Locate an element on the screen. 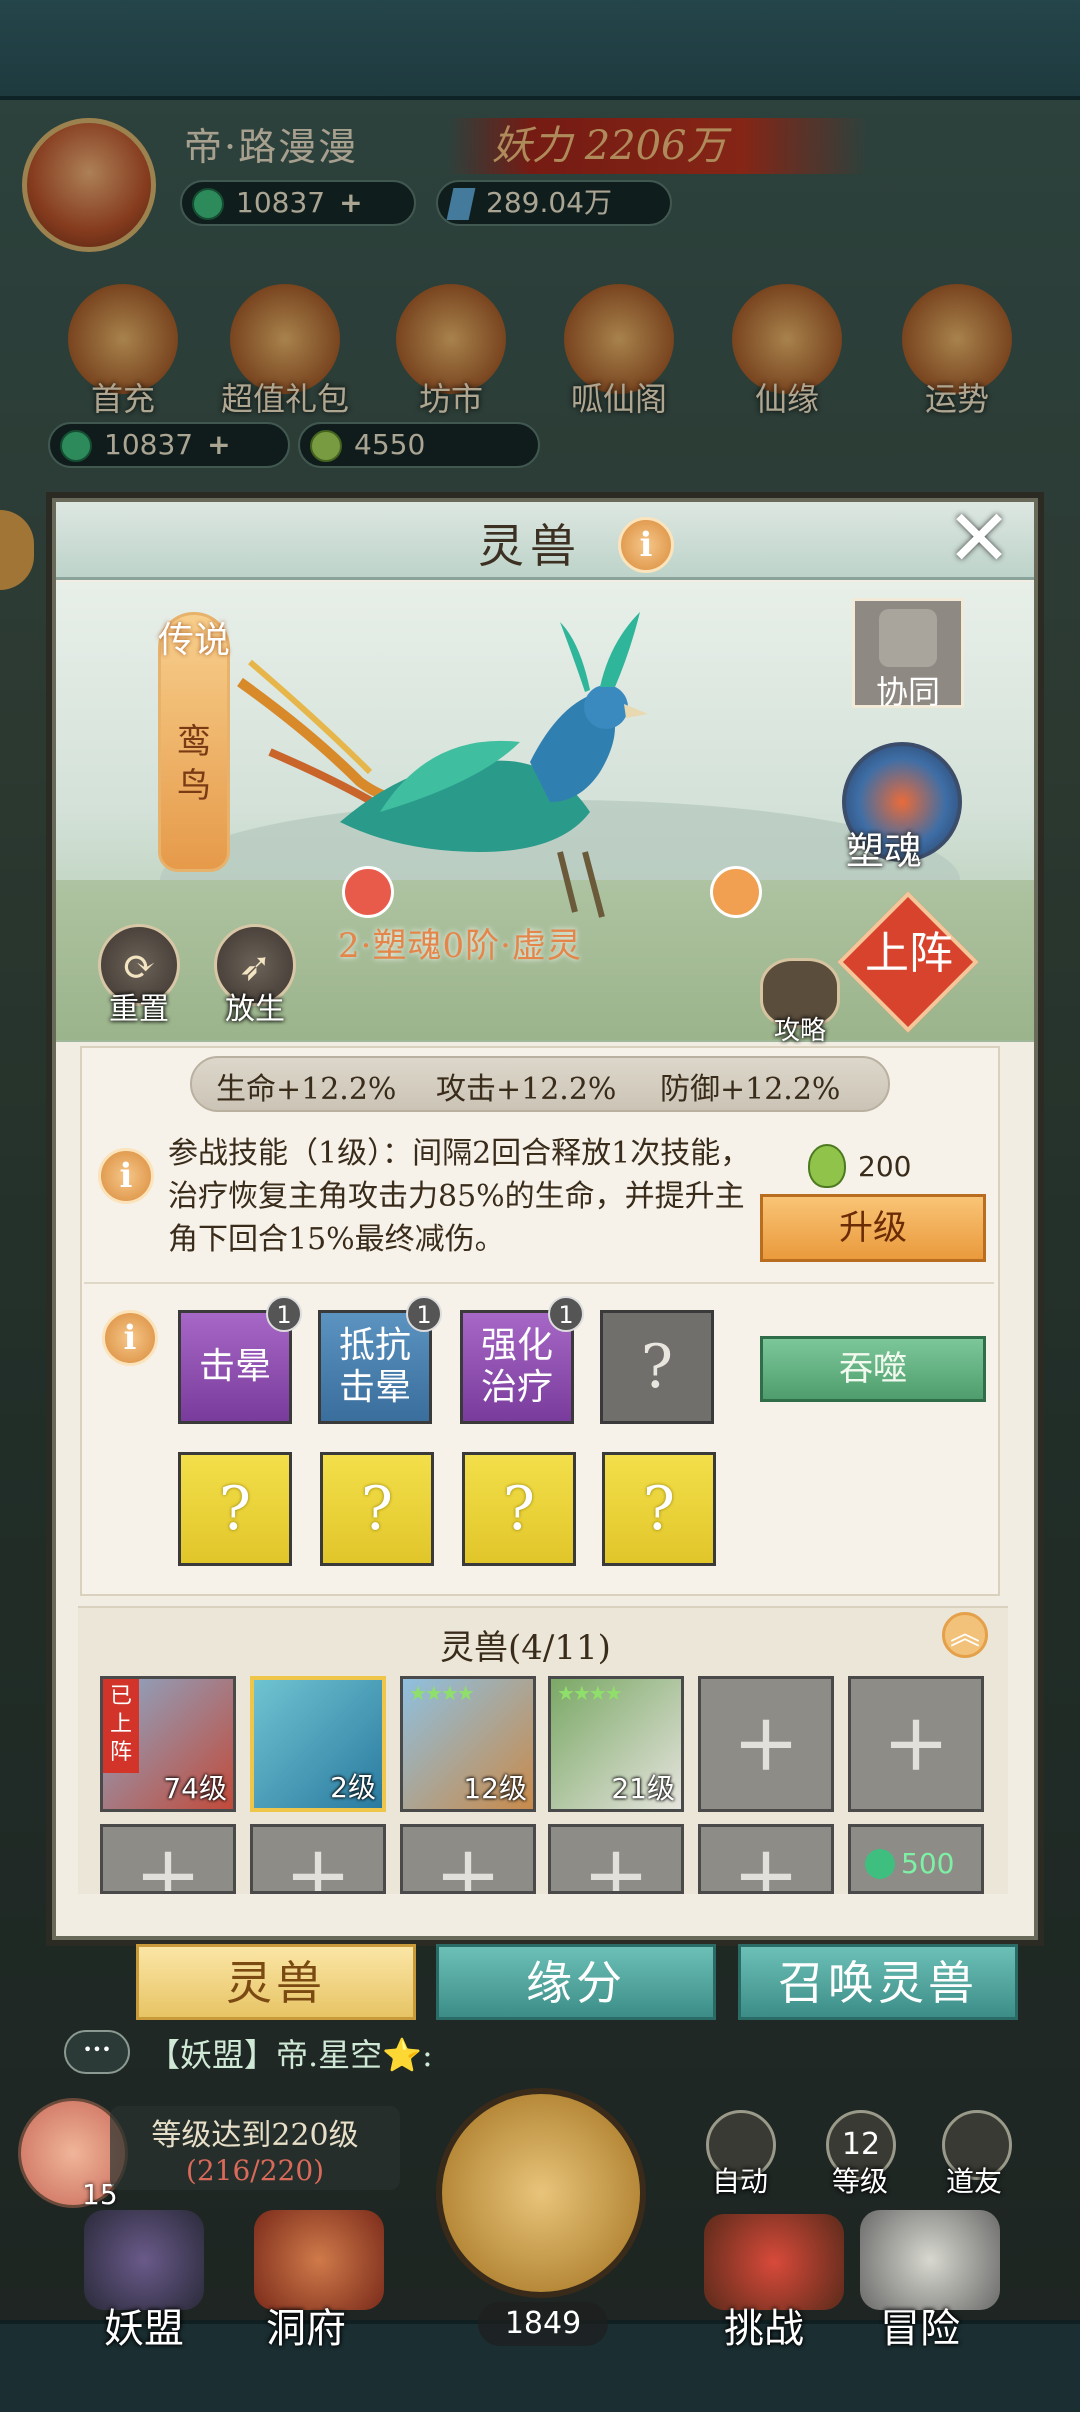 This screenshot has height=2412, width=1080. synergy-label: 协同 is located at coordinates (907, 692).